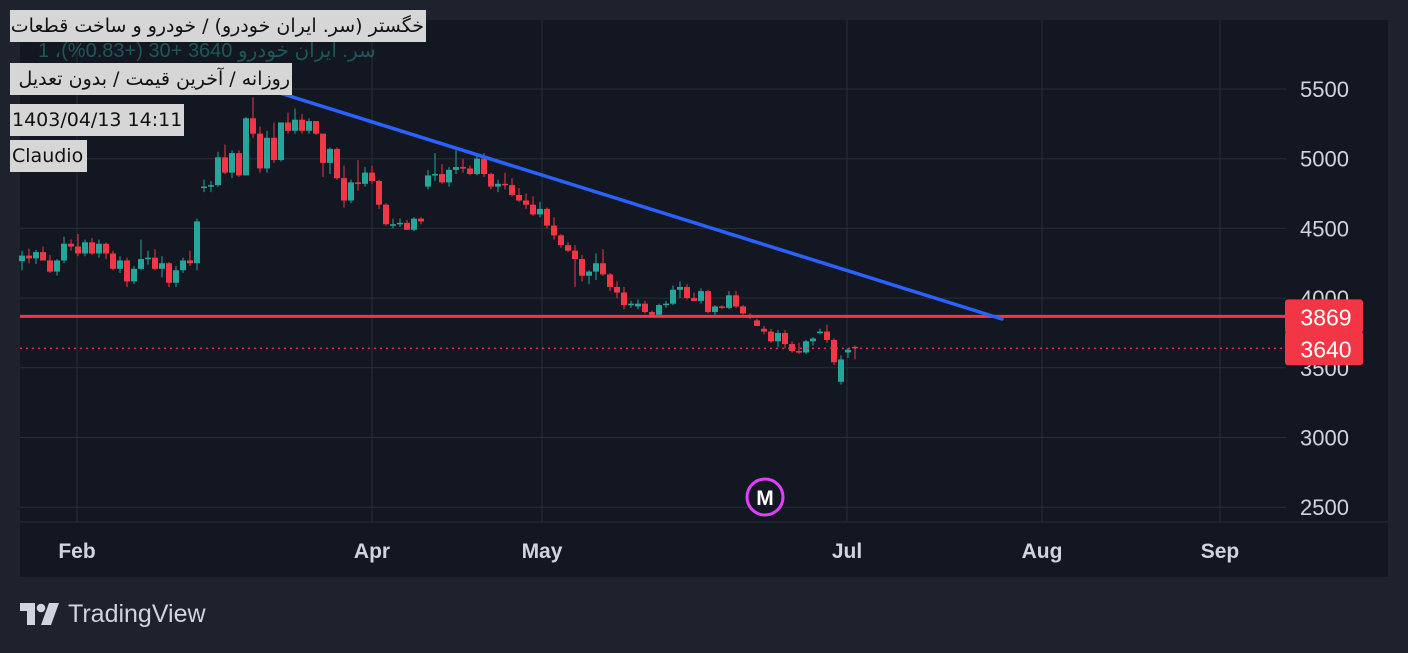  What do you see at coordinates (372, 551) in the screenshot?
I see `x-tick-label: Apr` at bounding box center [372, 551].